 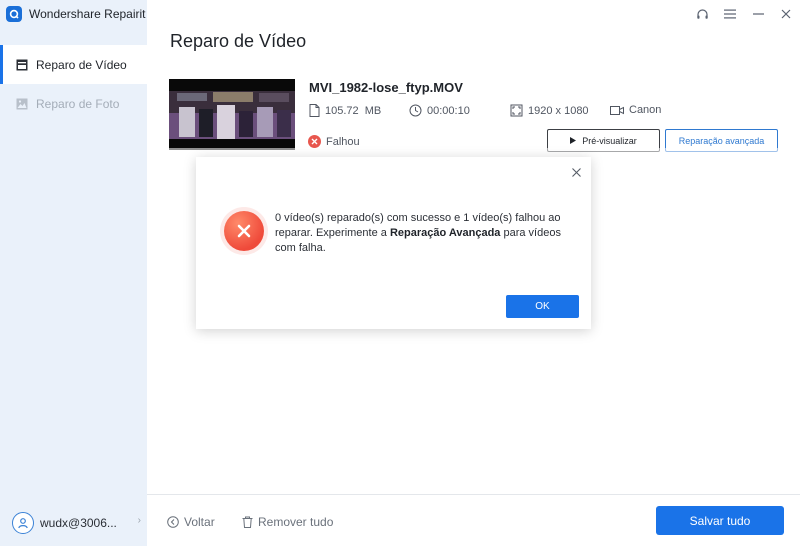 I want to click on app-title: Wondershare Repairit, so click(x=87, y=14).